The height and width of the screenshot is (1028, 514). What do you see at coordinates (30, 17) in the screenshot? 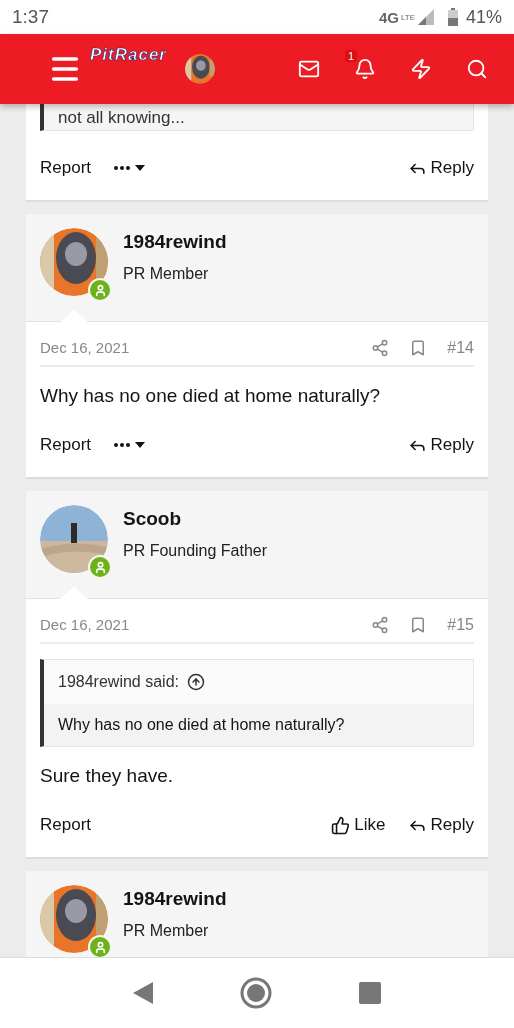
I see `status-time: 1:37` at bounding box center [30, 17].